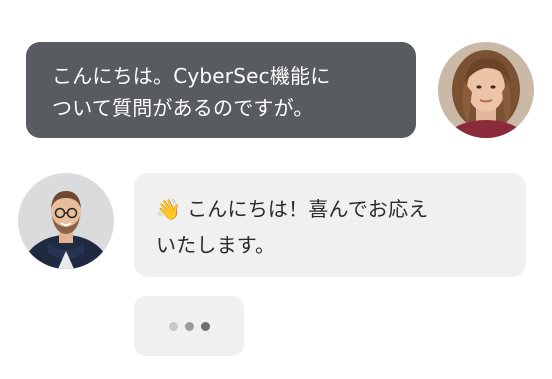 This screenshot has width=552, height=379. I want to click on agent-message-text-2: いたします。, so click(216, 245).